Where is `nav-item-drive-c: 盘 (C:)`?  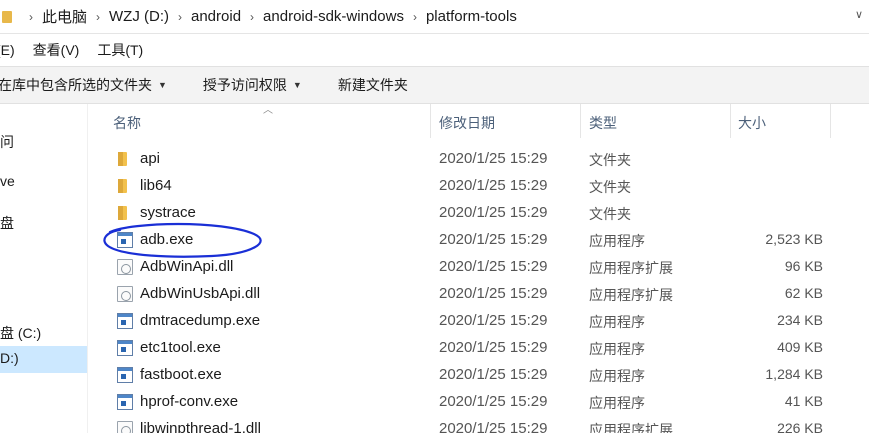
nav-item-drive-c: 盘 (C:) is located at coordinates (20, 333).